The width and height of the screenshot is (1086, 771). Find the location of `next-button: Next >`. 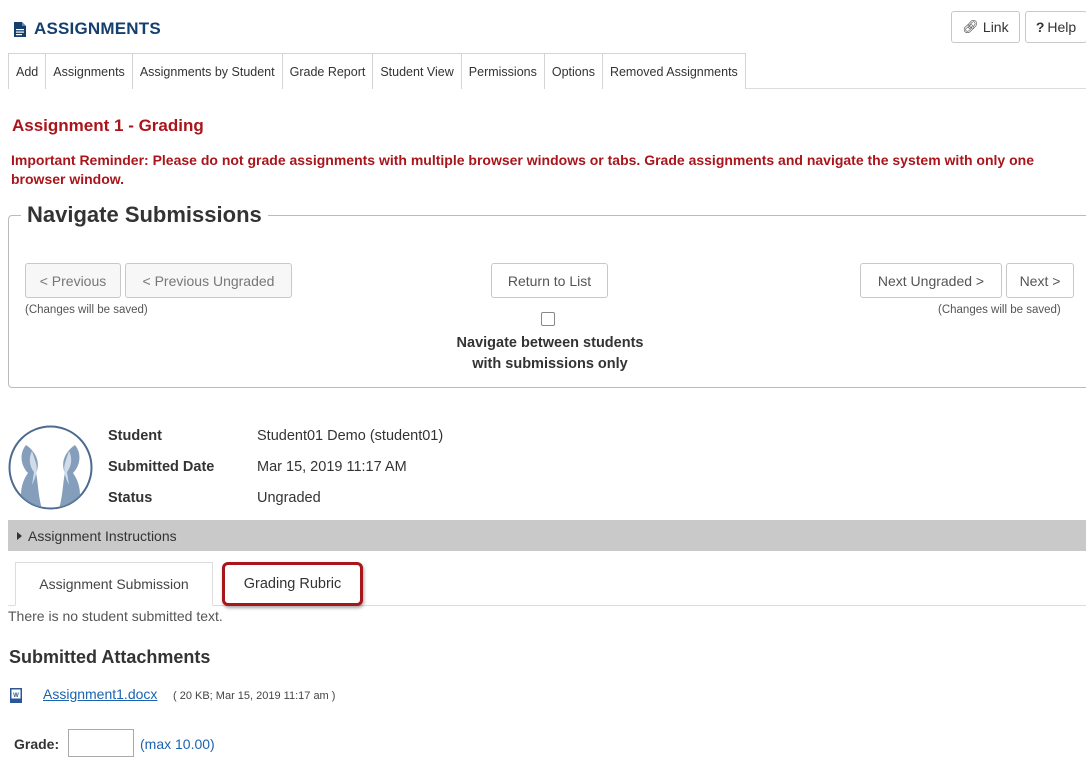

next-button: Next > is located at coordinates (1040, 280).